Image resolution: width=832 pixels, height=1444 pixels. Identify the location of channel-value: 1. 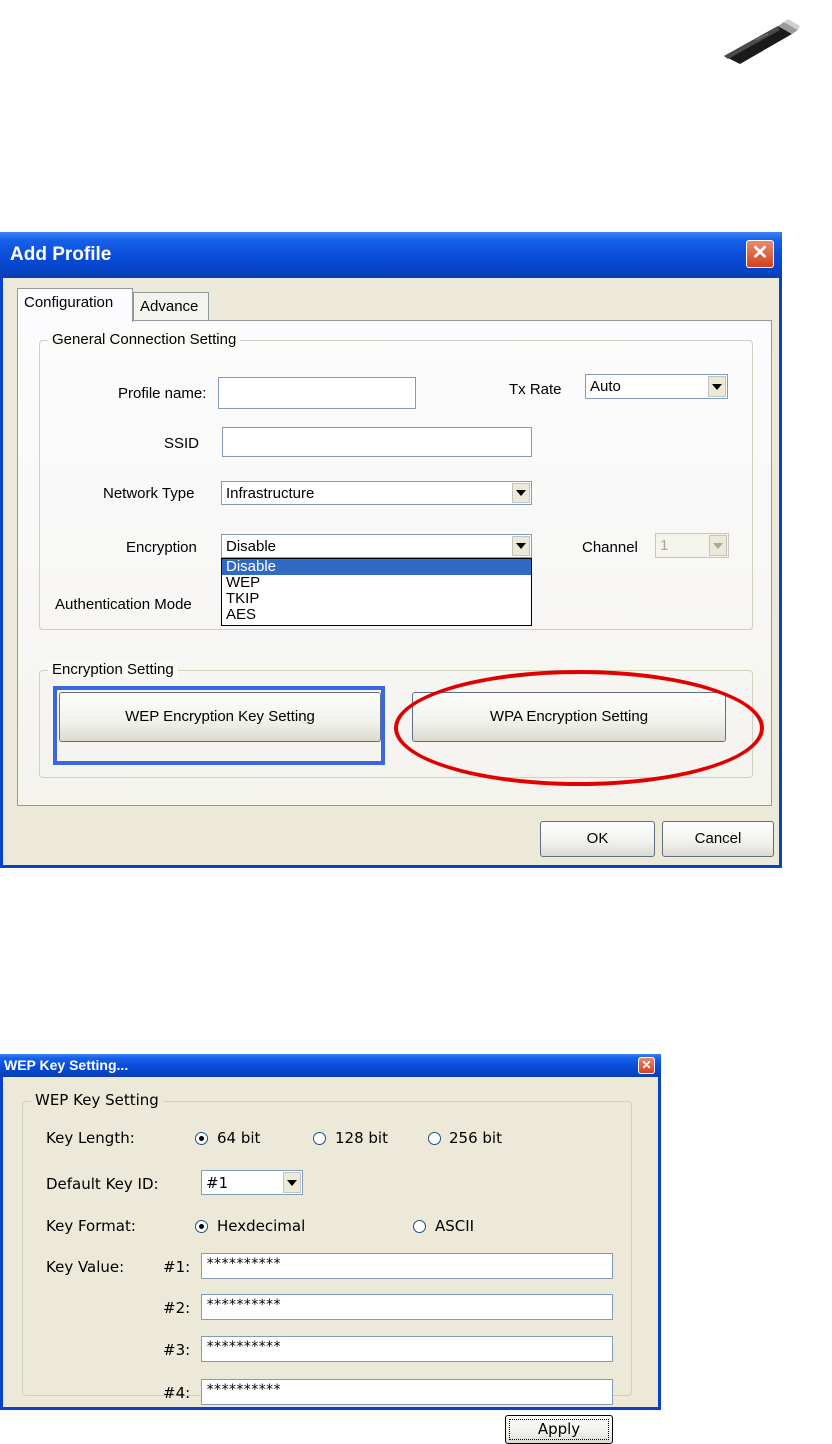
(664, 545).